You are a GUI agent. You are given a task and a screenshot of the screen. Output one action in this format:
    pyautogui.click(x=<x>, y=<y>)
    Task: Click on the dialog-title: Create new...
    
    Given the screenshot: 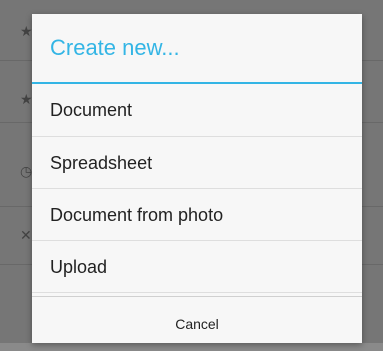 What is the action you would take?
    pyautogui.click(x=115, y=47)
    